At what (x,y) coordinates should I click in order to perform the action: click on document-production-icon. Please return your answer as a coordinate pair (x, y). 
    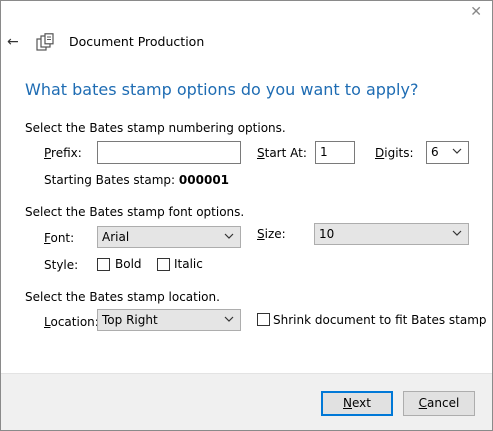
    Looking at the image, I should click on (45, 42).